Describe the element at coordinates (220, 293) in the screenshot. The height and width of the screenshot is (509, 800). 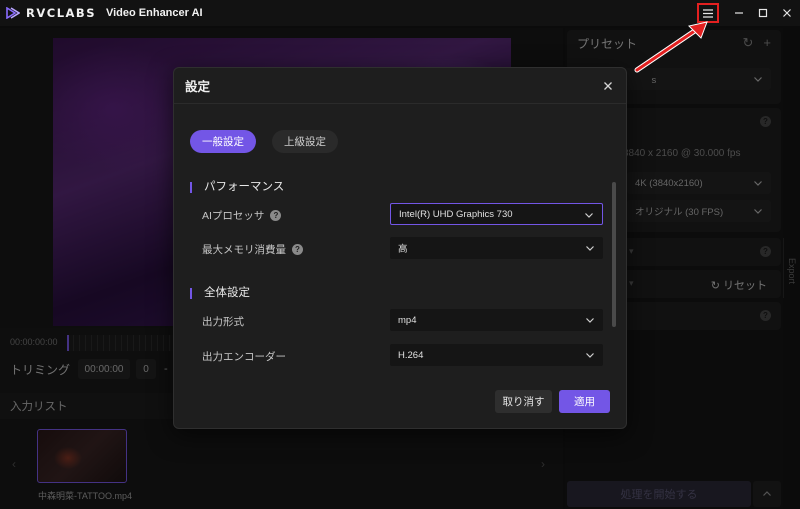
I see `global-settings-section-title: 全体設定` at that location.